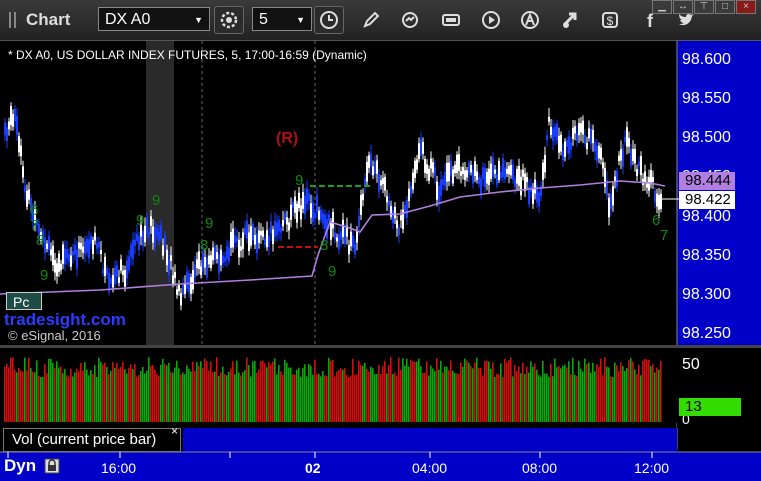 The height and width of the screenshot is (481, 761). Describe the element at coordinates (571, 20) in the screenshot. I see `link-icon` at that location.